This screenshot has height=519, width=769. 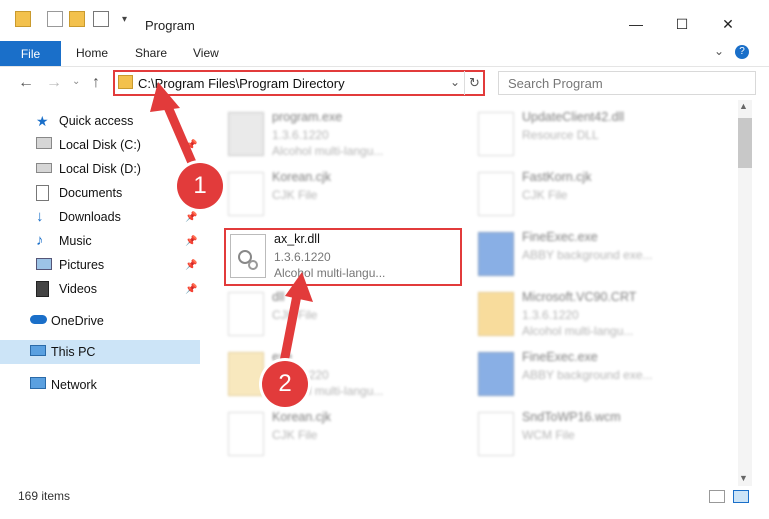 I want to click on annotation-arrows, so click(x=231, y=224).